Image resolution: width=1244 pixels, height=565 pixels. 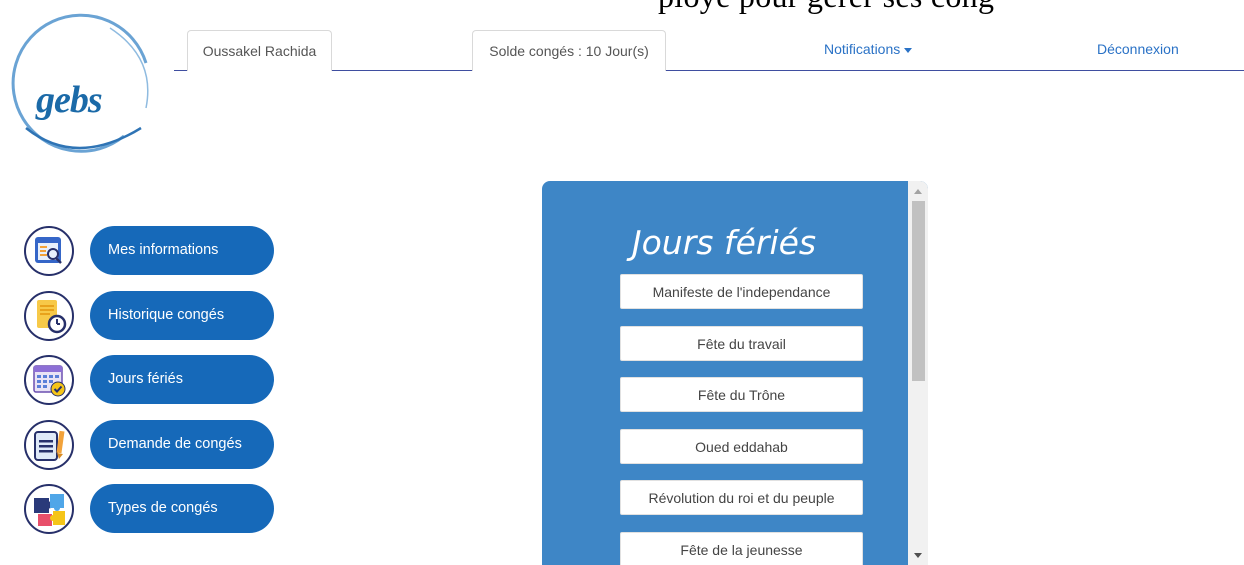 I want to click on cropped-heading-text: ployé pour gérer ses cong, so click(x=826, y=7).